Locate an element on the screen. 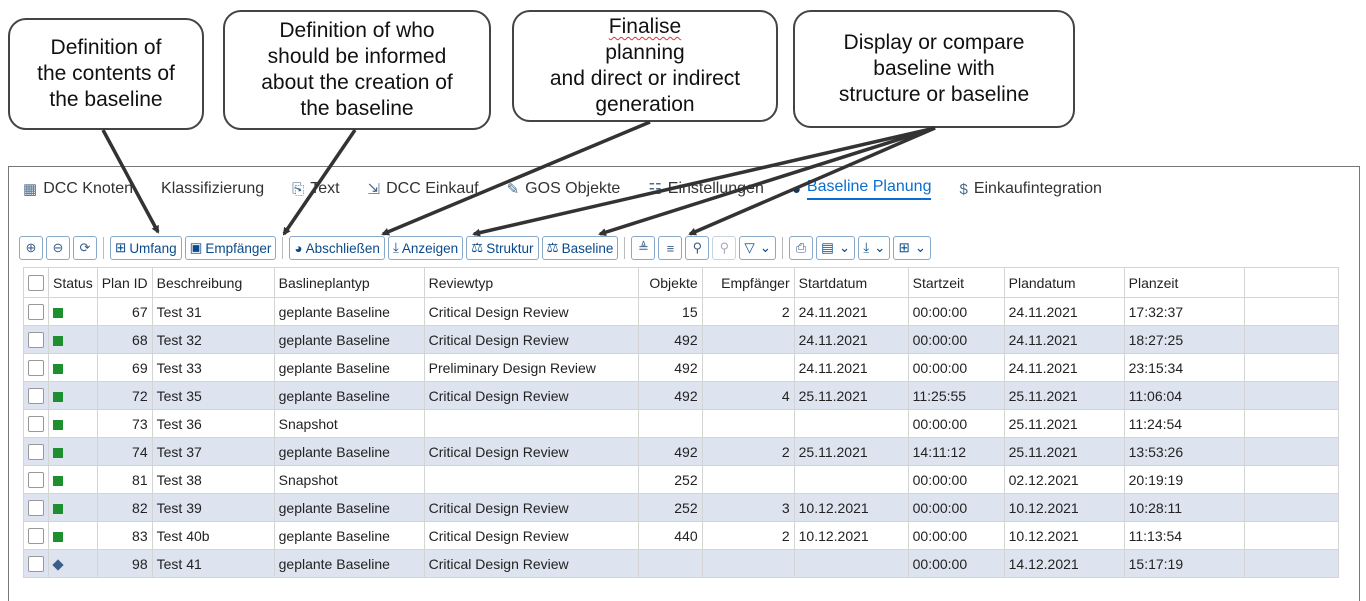  tab-einkaufintegration: $ Einkaufintegration is located at coordinates (1030, 189).